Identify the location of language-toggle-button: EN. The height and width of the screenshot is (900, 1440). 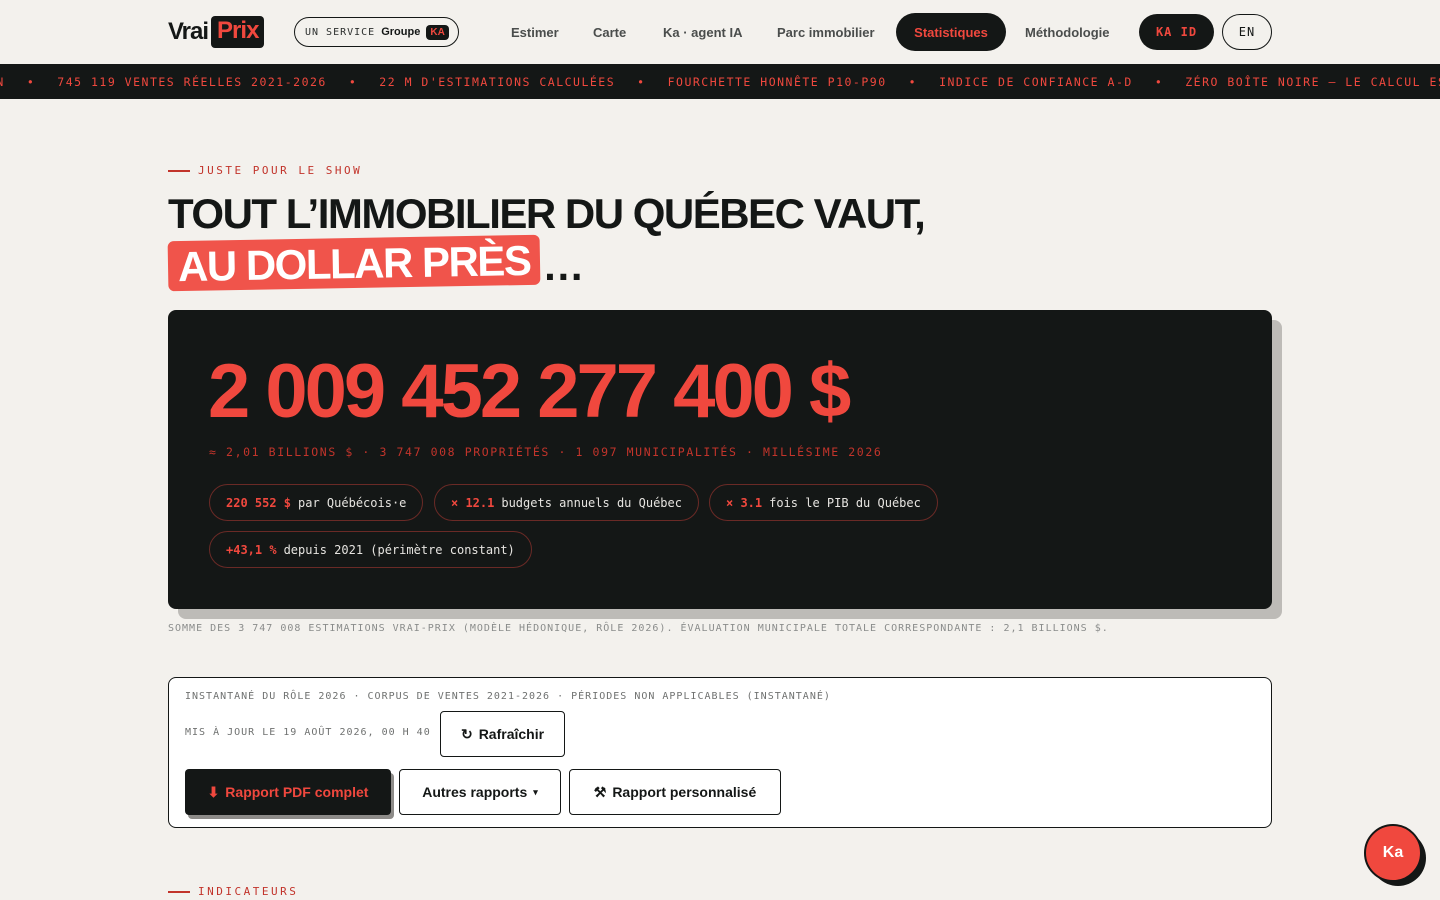
(1247, 32).